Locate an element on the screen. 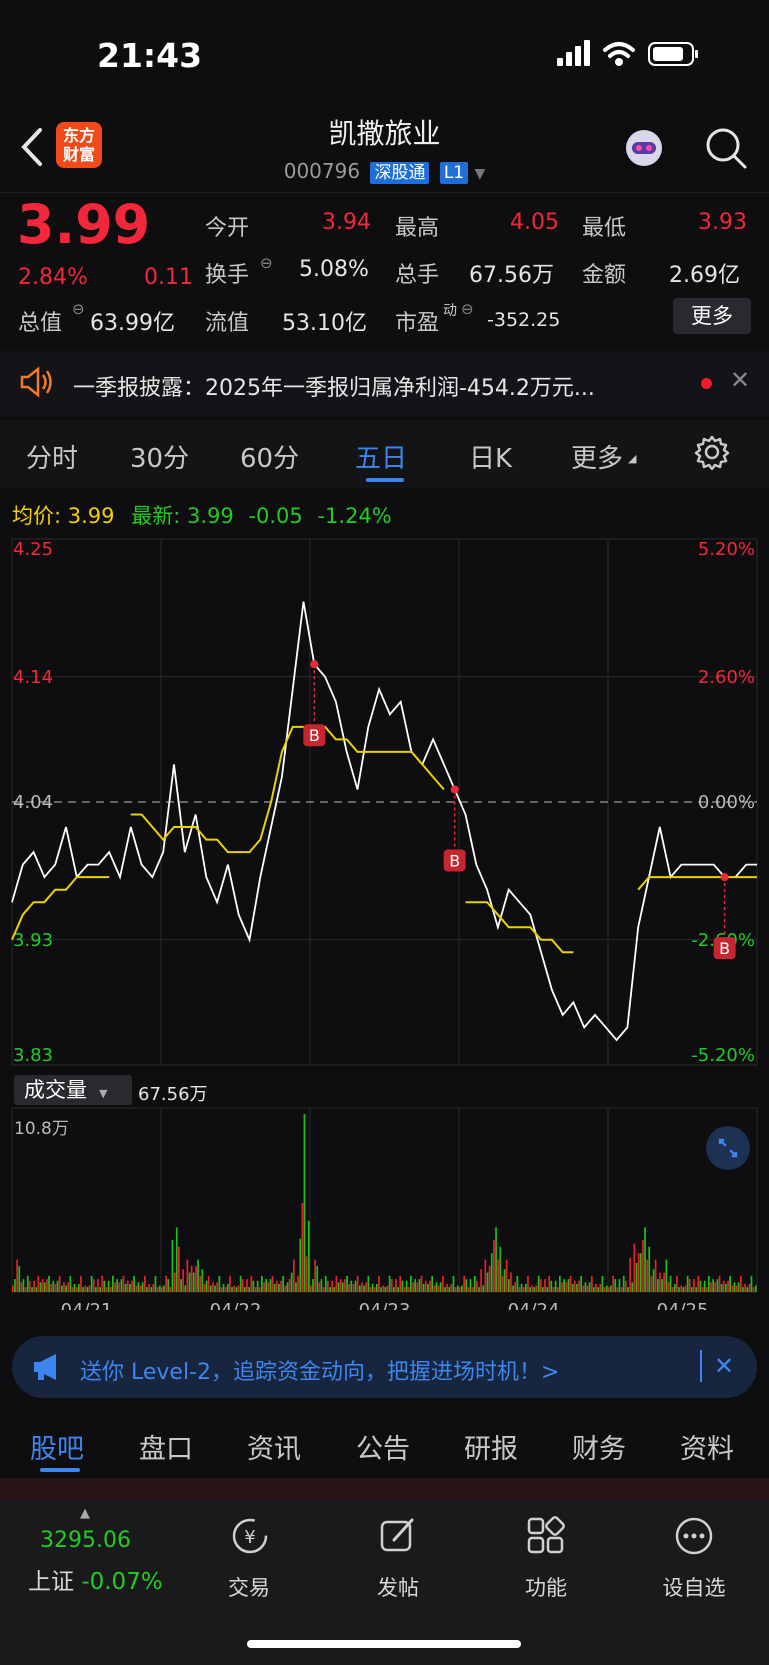 Image resolution: width=769 pixels, height=1665 pixels. y-tick-left: 4.25 is located at coordinates (33, 549).